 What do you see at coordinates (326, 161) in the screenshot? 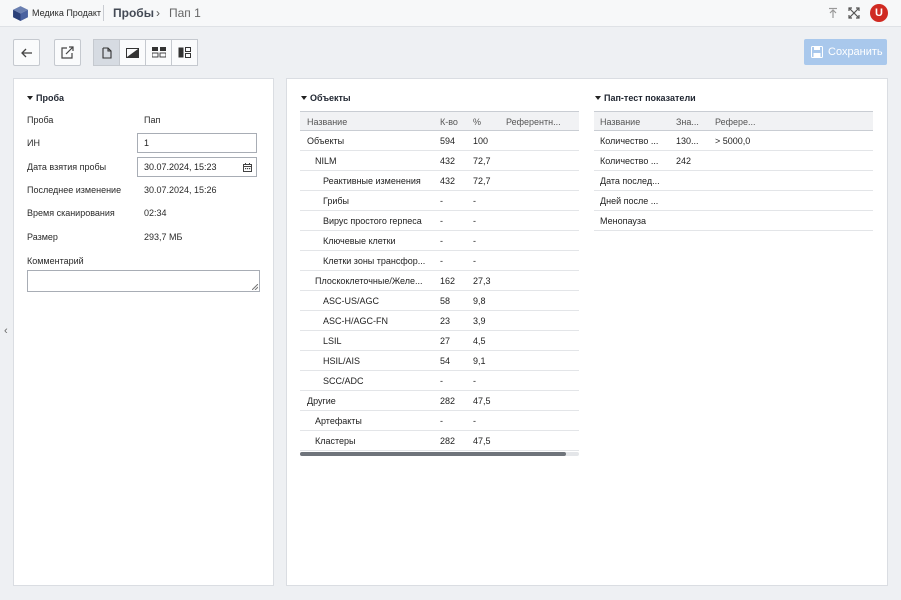
I see `cell-name: NILM` at bounding box center [326, 161].